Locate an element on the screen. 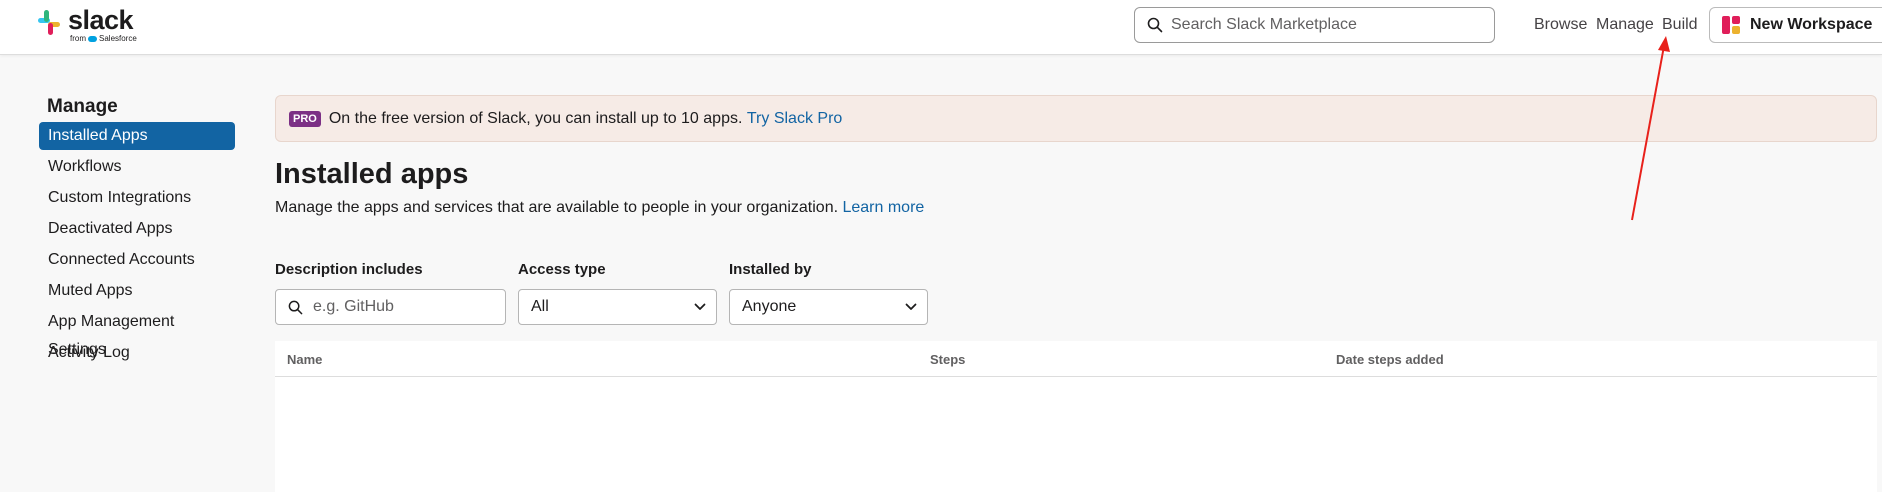 This screenshot has width=1882, height=492. salesforce-cloud-icon is located at coordinates (92, 38).